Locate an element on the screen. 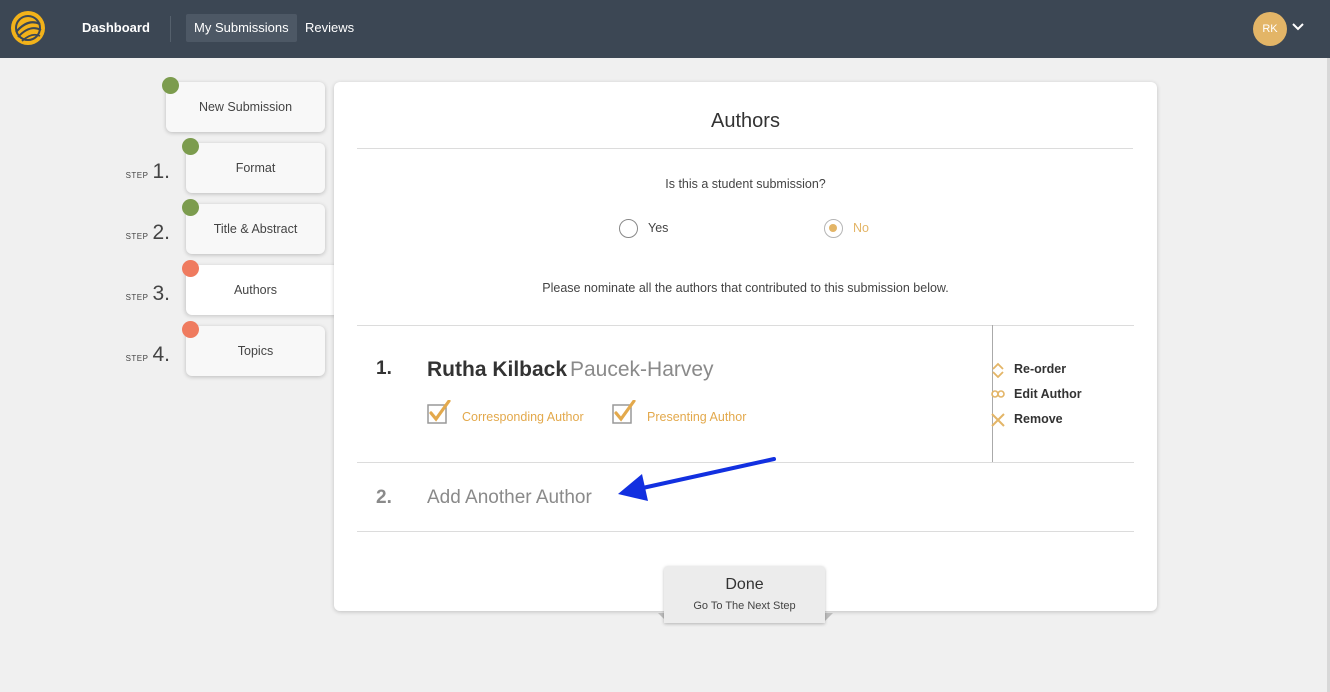  step-4-label: STEP 4. is located at coordinates (147, 354).